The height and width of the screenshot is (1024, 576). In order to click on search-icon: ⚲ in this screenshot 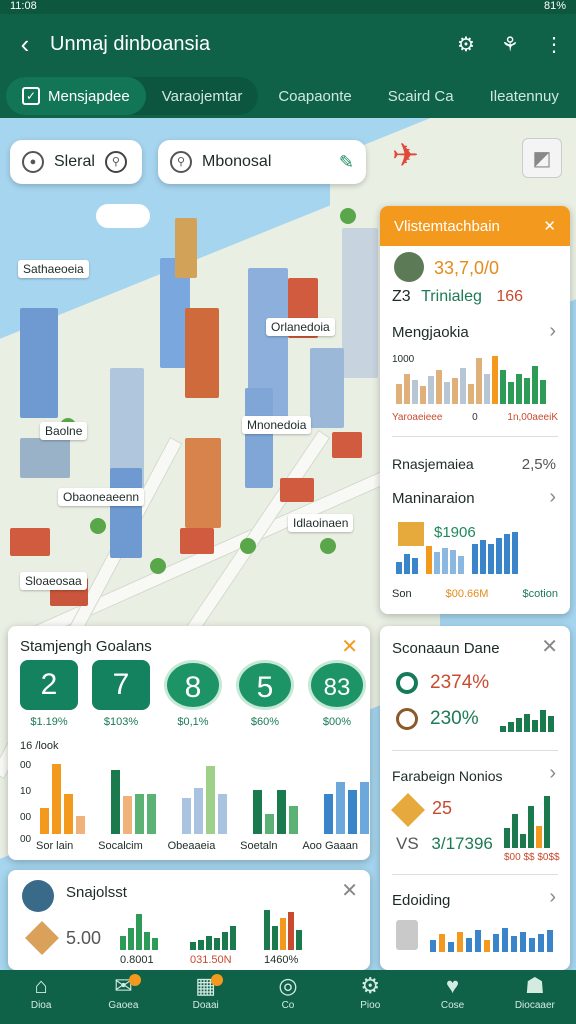, I will do `click(115, 162)`.